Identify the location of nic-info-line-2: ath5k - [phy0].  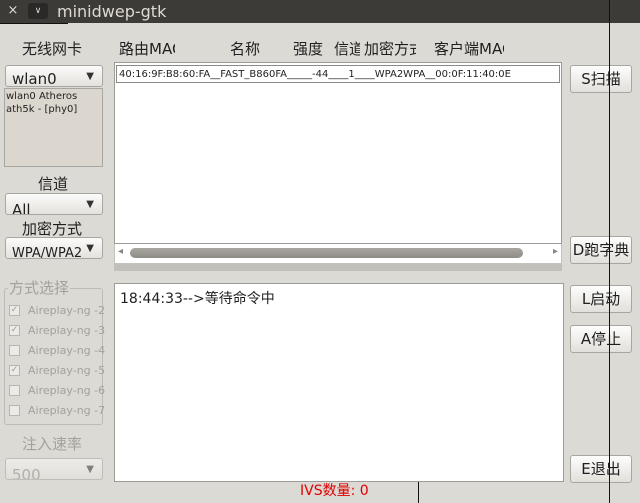
(42, 109).